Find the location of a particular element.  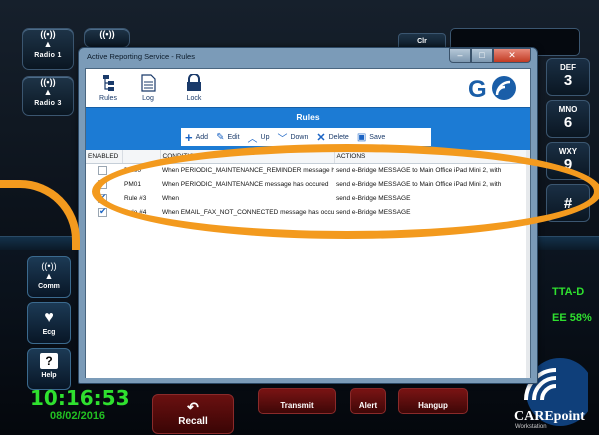

x-delete-icon: ✕ is located at coordinates (321, 137).